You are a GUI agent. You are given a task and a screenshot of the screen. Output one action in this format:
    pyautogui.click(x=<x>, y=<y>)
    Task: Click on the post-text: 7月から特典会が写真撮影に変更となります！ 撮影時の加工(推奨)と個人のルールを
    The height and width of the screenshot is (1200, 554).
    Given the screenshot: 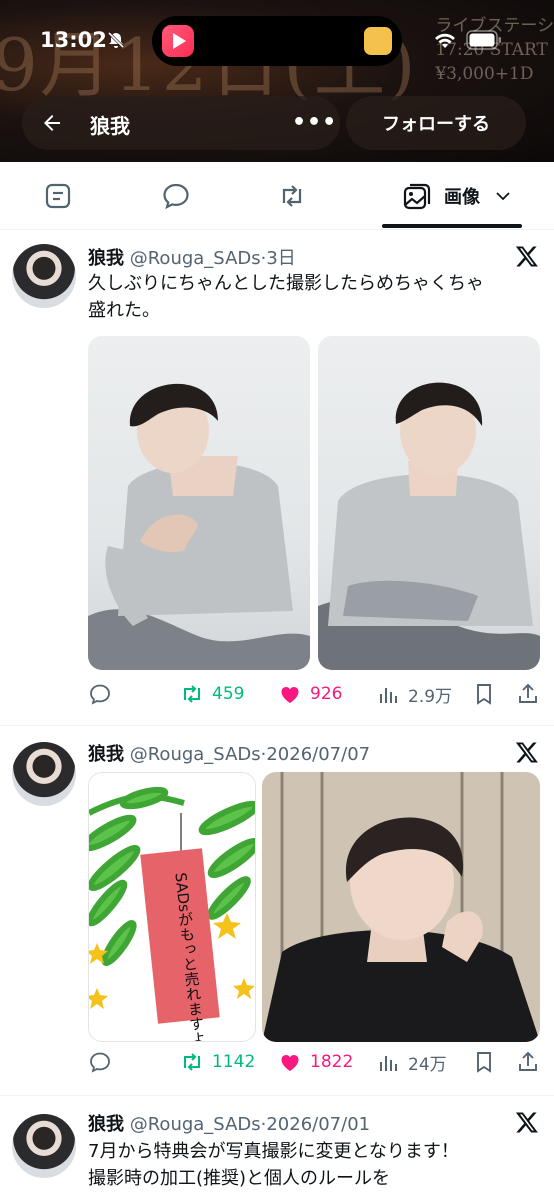 What is the action you would take?
    pyautogui.click(x=313, y=1165)
    